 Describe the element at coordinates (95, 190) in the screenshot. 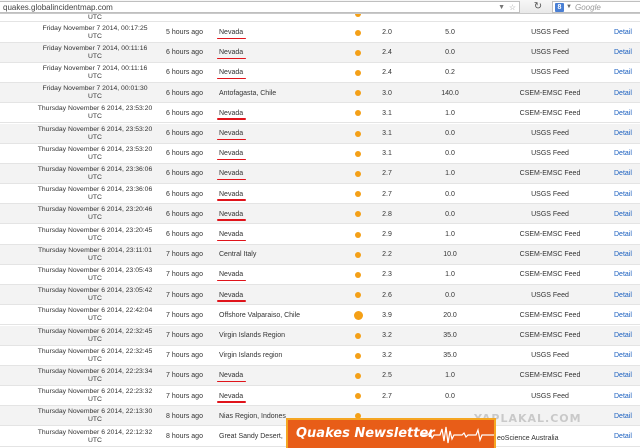

I see `date-text: Thursday November 6 2014, 23:36:06` at that location.